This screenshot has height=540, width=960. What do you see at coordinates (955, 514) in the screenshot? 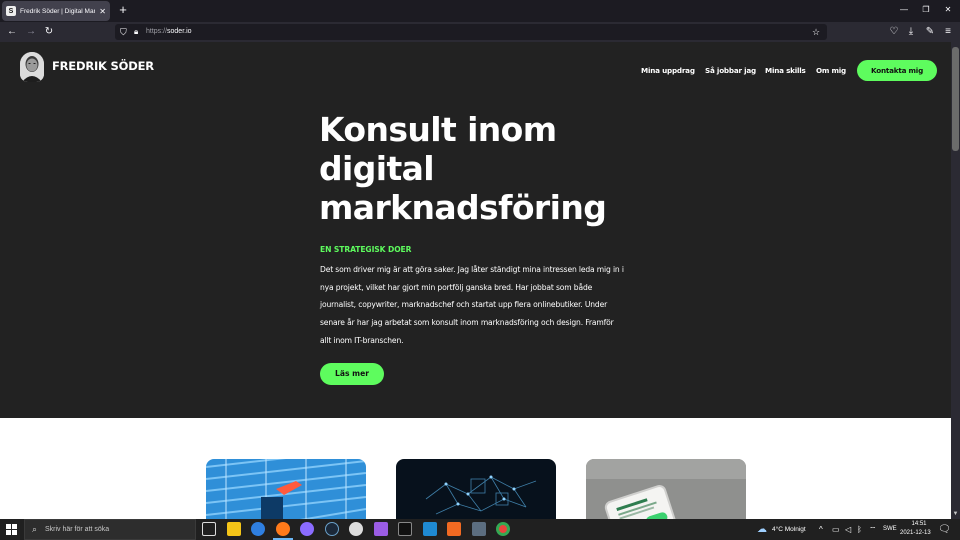
I see `scroll-down-arrow-icon: ▼` at bounding box center [955, 514].